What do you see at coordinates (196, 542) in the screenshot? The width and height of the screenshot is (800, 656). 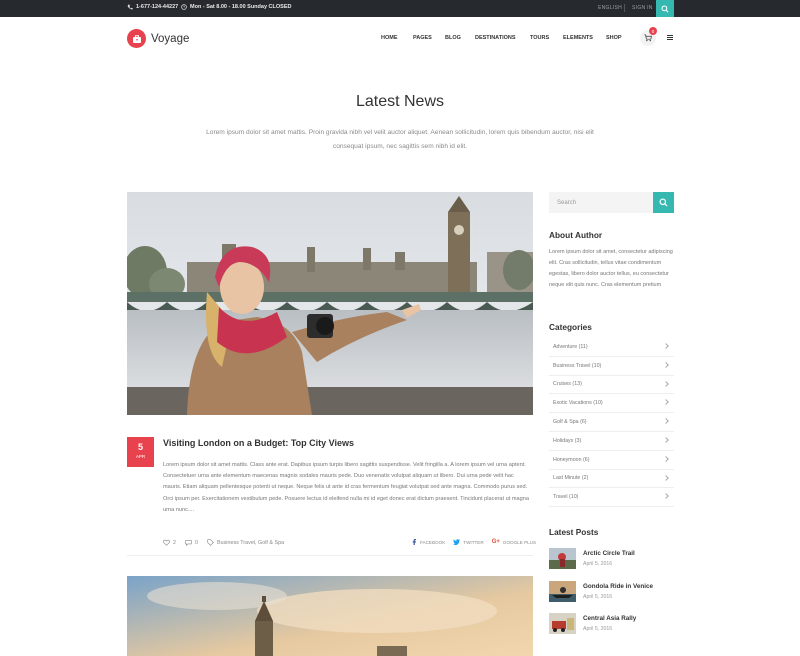 I see `comments-count: 0` at bounding box center [196, 542].